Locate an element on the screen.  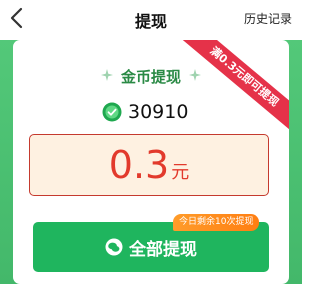
min-amount-ribbon: 满0.3元即可提现 is located at coordinates (230, 90).